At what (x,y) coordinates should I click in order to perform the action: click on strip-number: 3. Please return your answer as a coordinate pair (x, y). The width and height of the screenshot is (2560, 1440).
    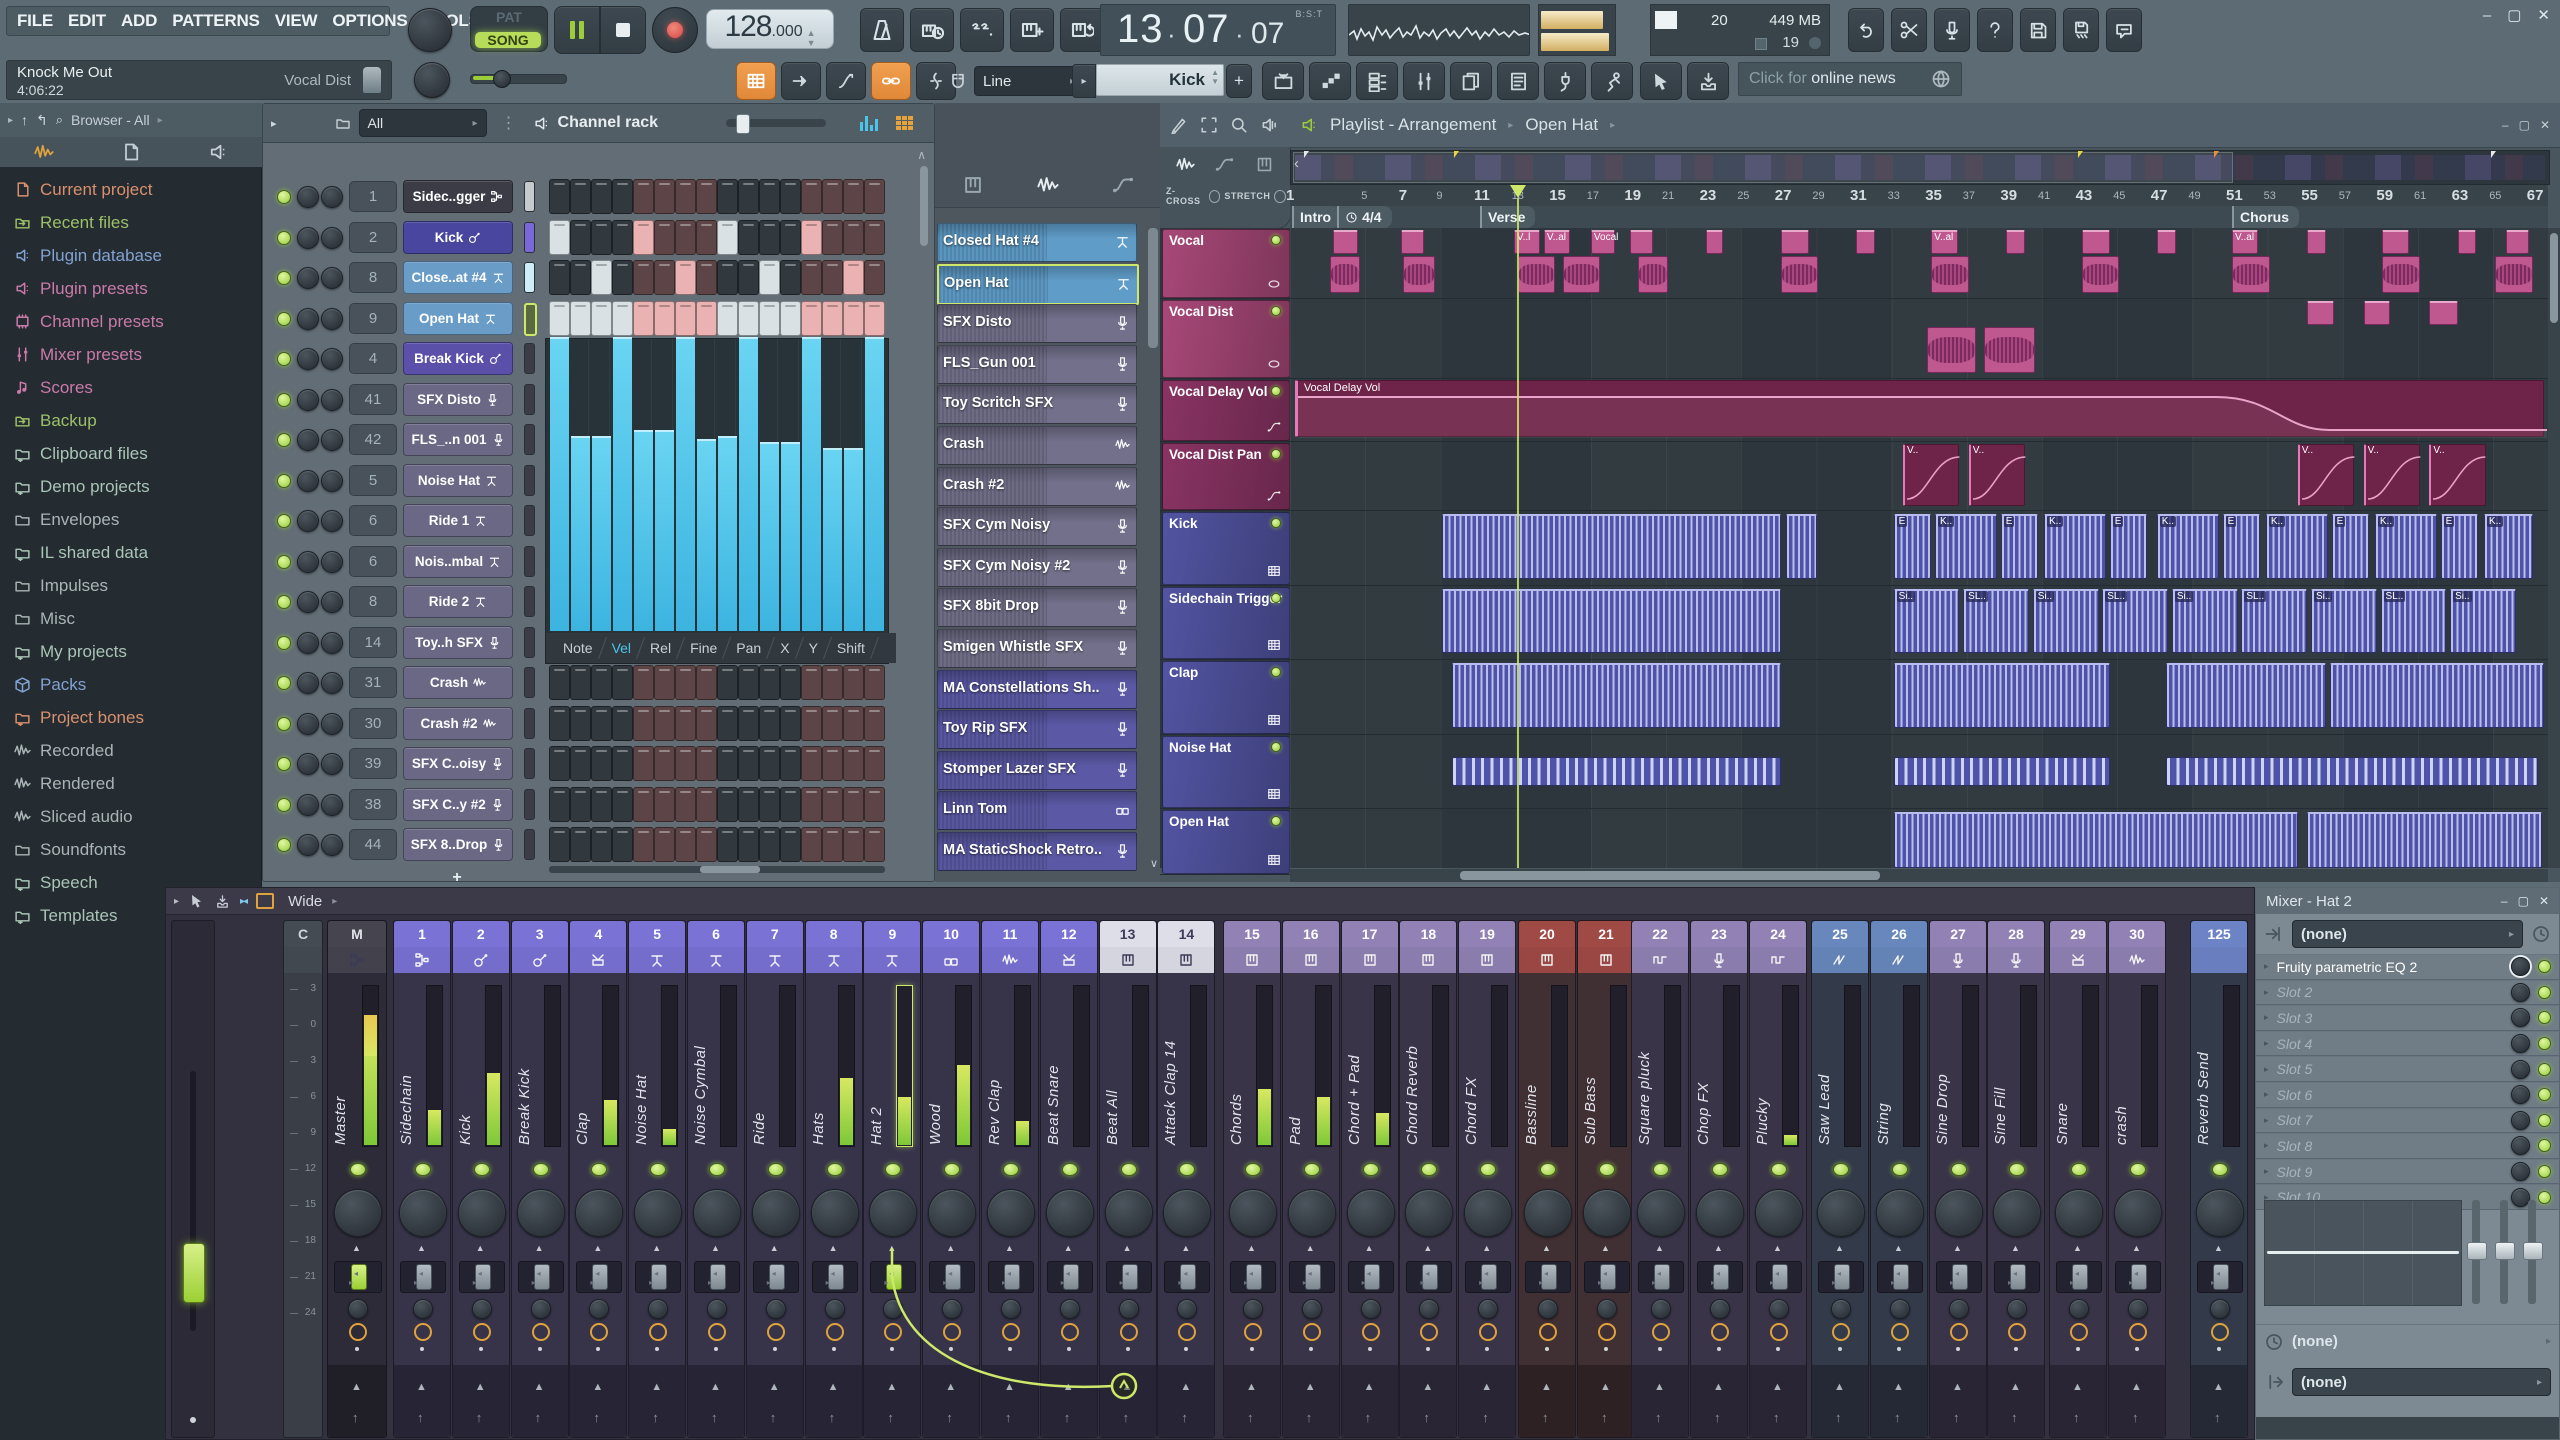
    Looking at the image, I should click on (539, 934).